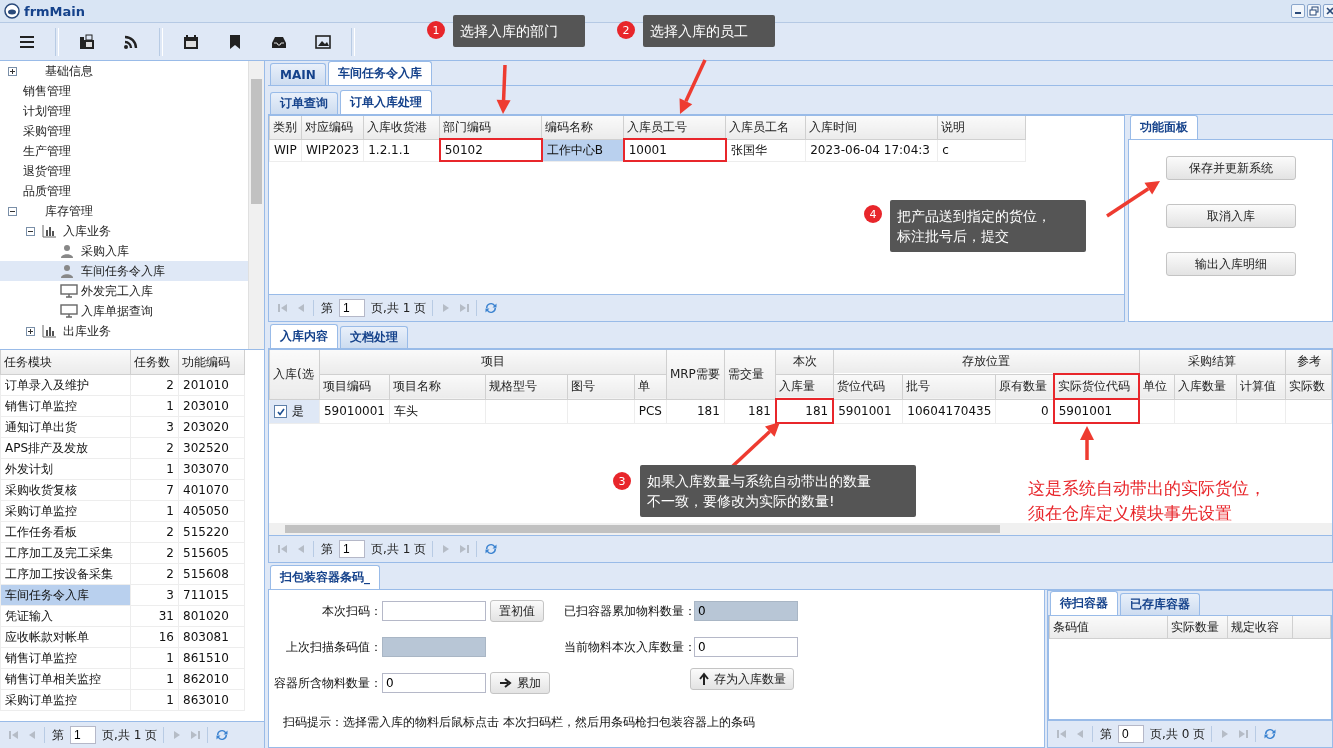 The image size is (1333, 748). I want to click on tree-item: 入库单据查询, so click(124, 311).